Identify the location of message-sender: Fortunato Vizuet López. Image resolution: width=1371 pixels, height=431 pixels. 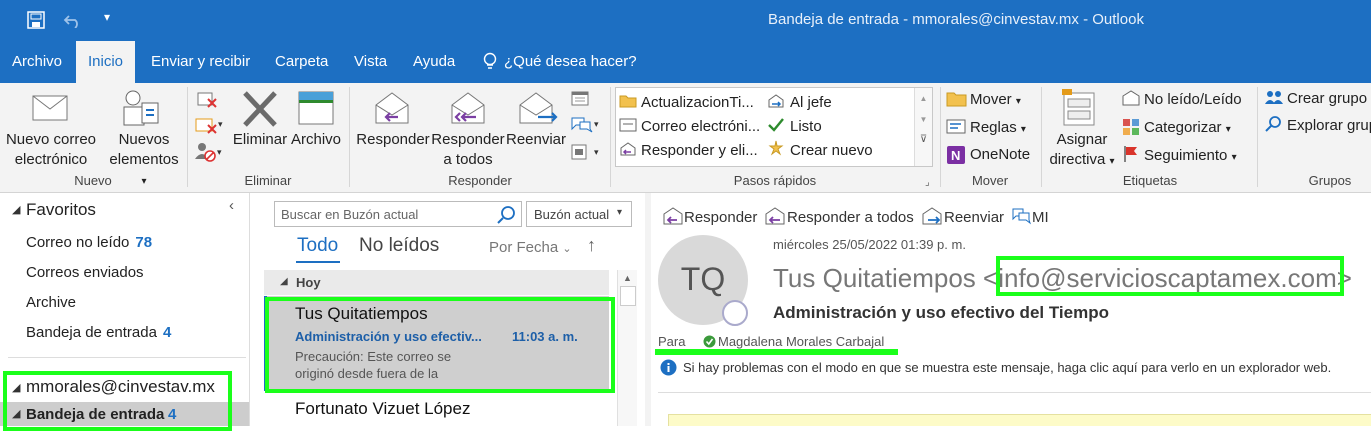
(383, 408).